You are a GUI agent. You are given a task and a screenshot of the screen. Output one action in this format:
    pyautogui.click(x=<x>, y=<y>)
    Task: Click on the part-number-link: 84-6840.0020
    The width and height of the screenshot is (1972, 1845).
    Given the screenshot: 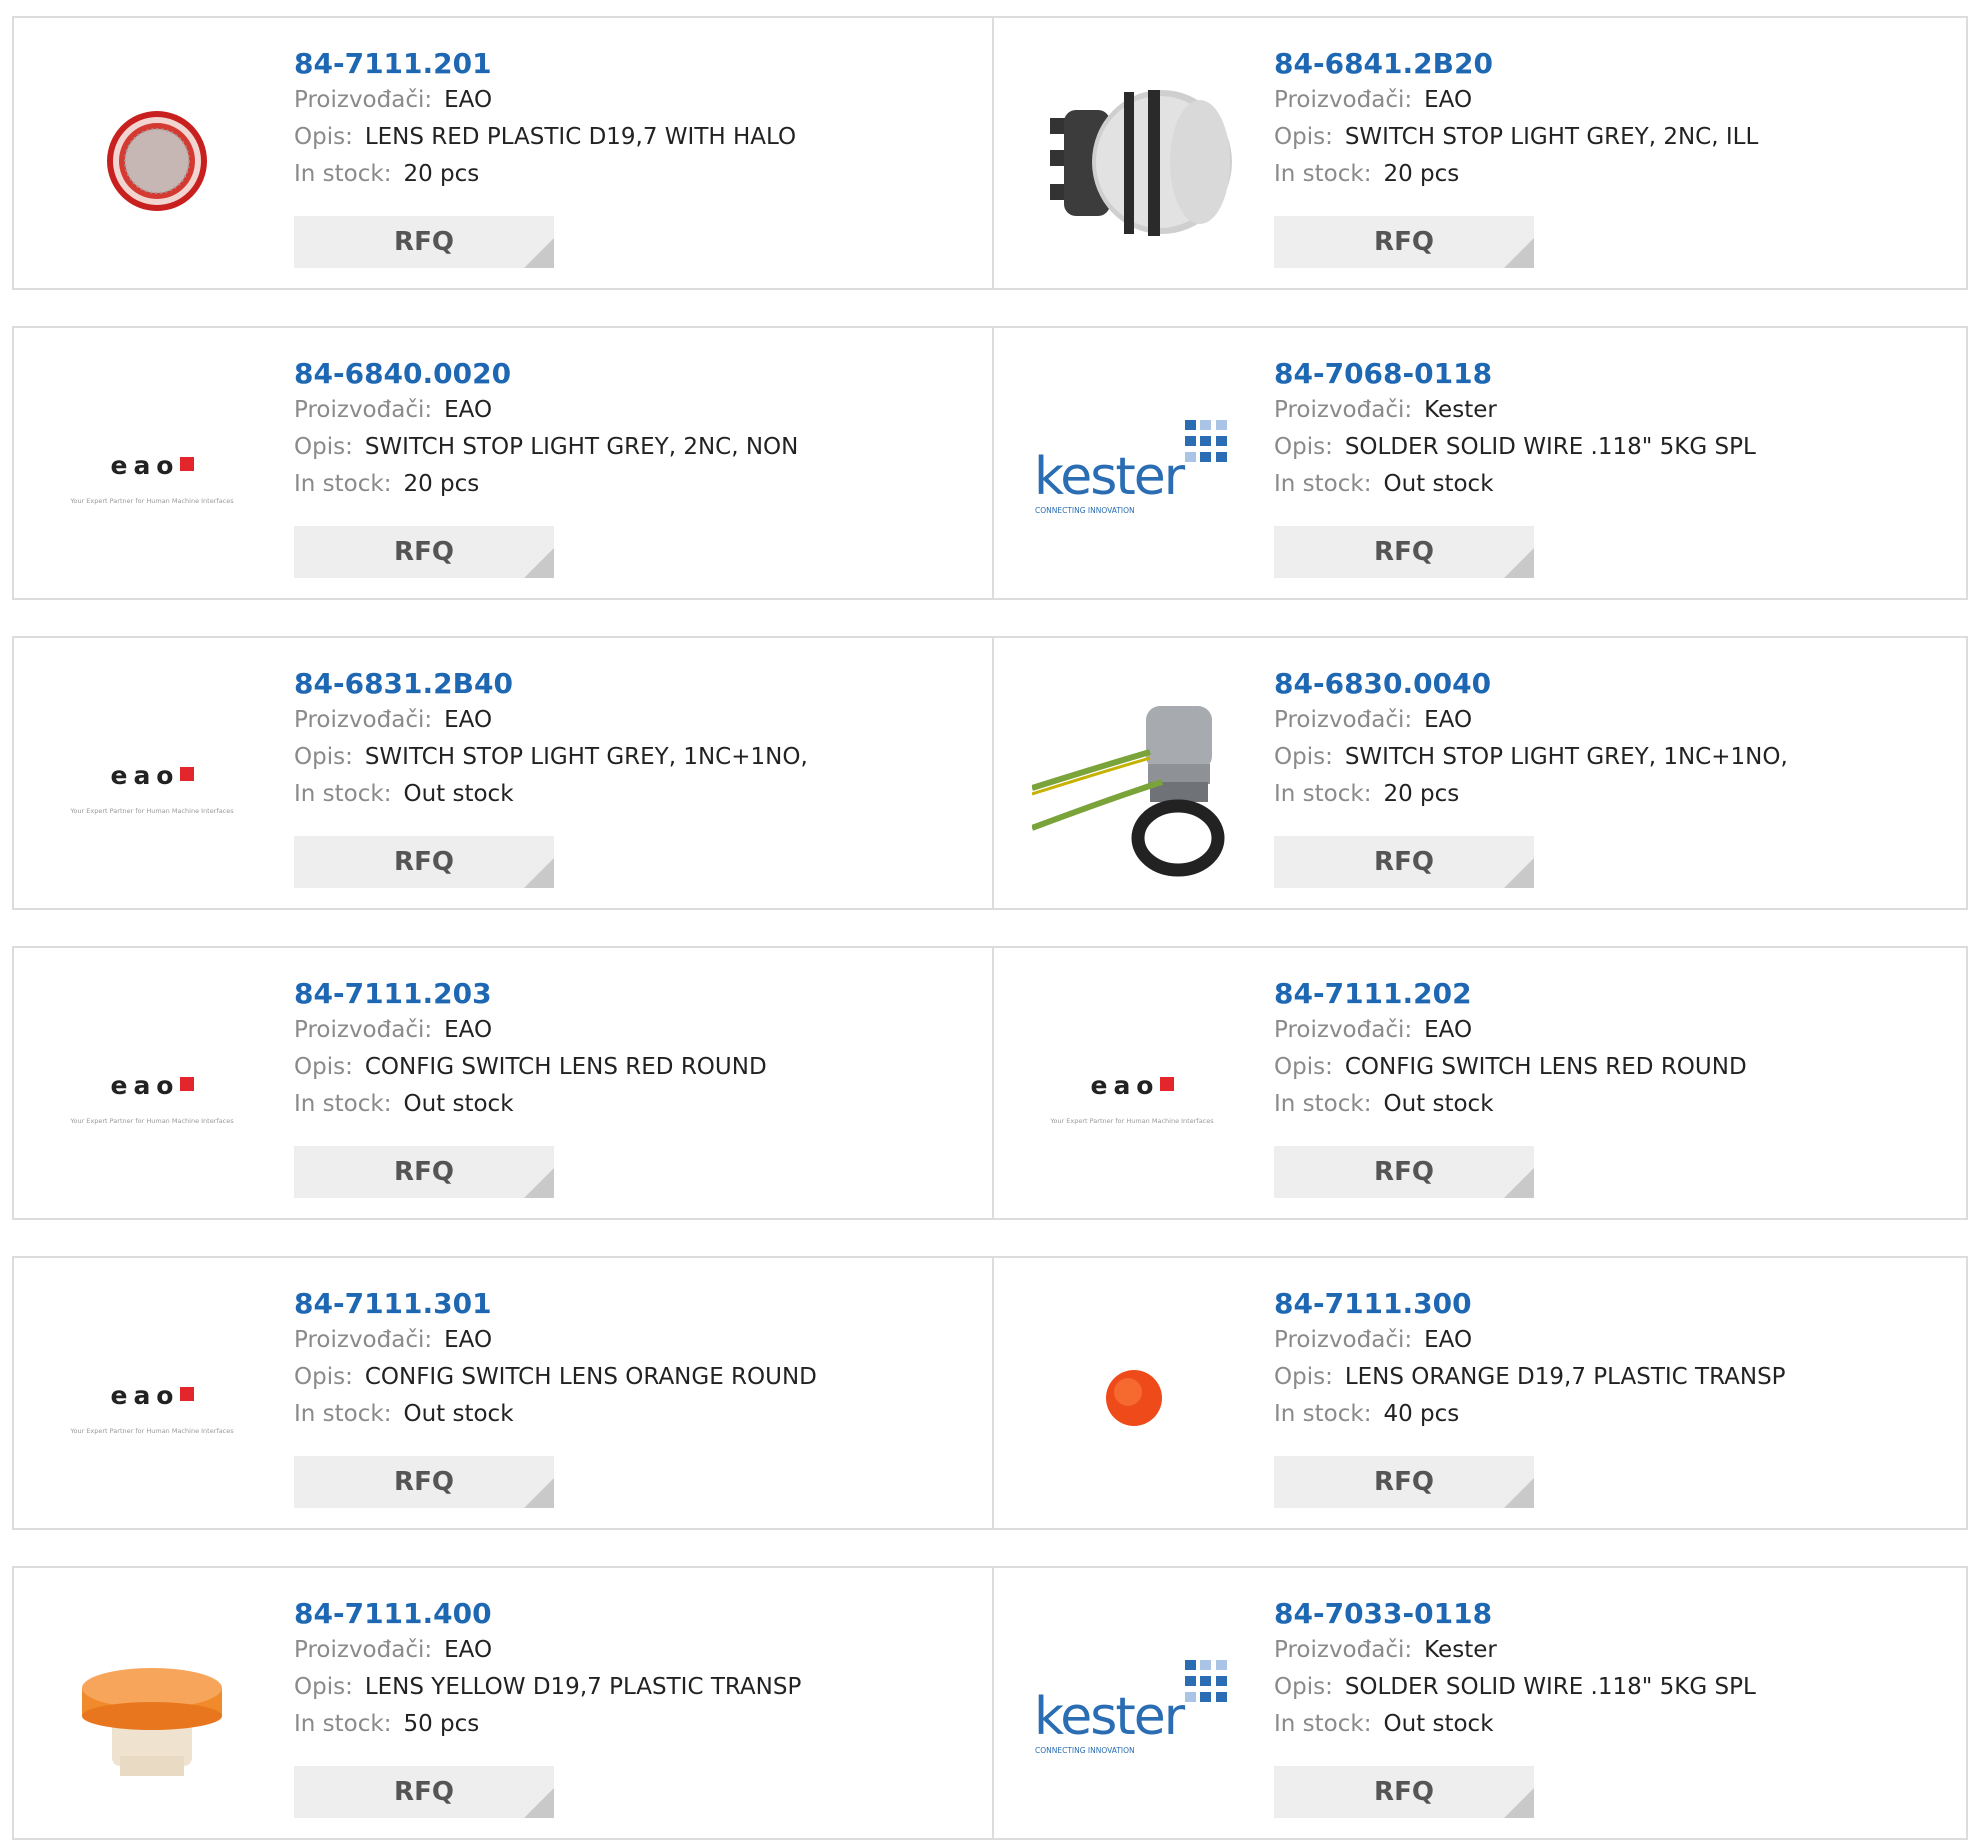 What is the action you would take?
    pyautogui.click(x=546, y=374)
    